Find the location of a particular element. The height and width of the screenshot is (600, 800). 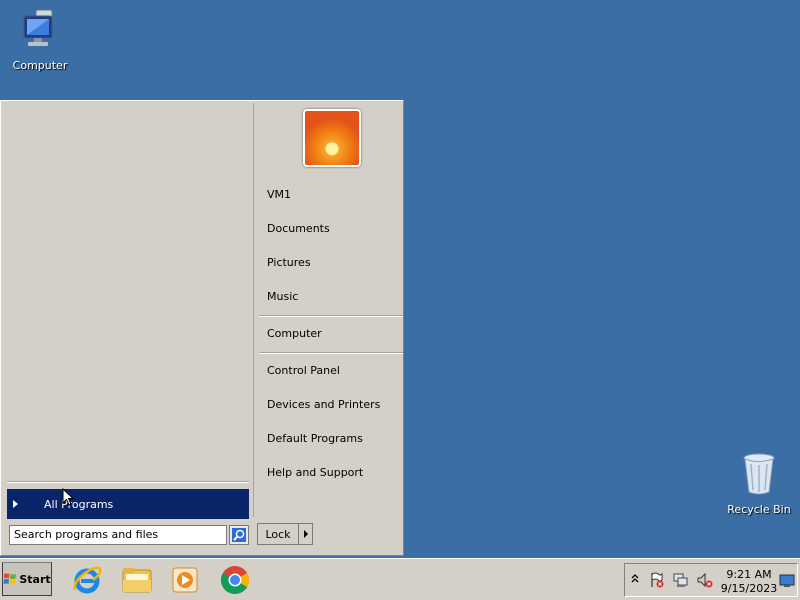

system-tray: 9:21 AM 9/15/2023 is located at coordinates (711, 580).